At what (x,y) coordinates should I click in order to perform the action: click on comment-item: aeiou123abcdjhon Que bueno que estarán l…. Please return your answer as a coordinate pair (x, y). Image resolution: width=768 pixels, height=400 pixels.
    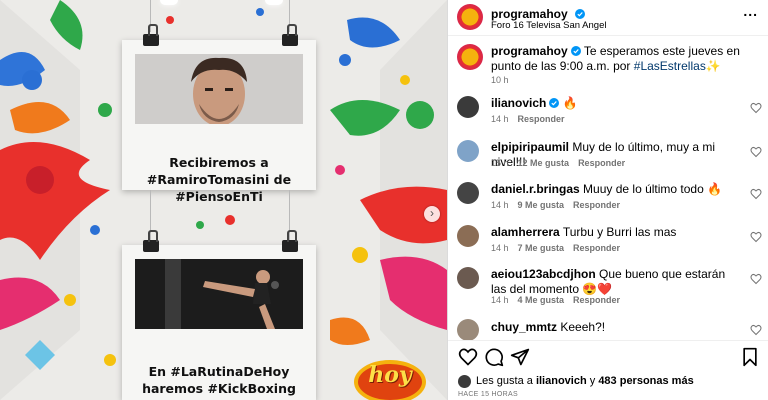
    Looking at the image, I should click on (608, 290).